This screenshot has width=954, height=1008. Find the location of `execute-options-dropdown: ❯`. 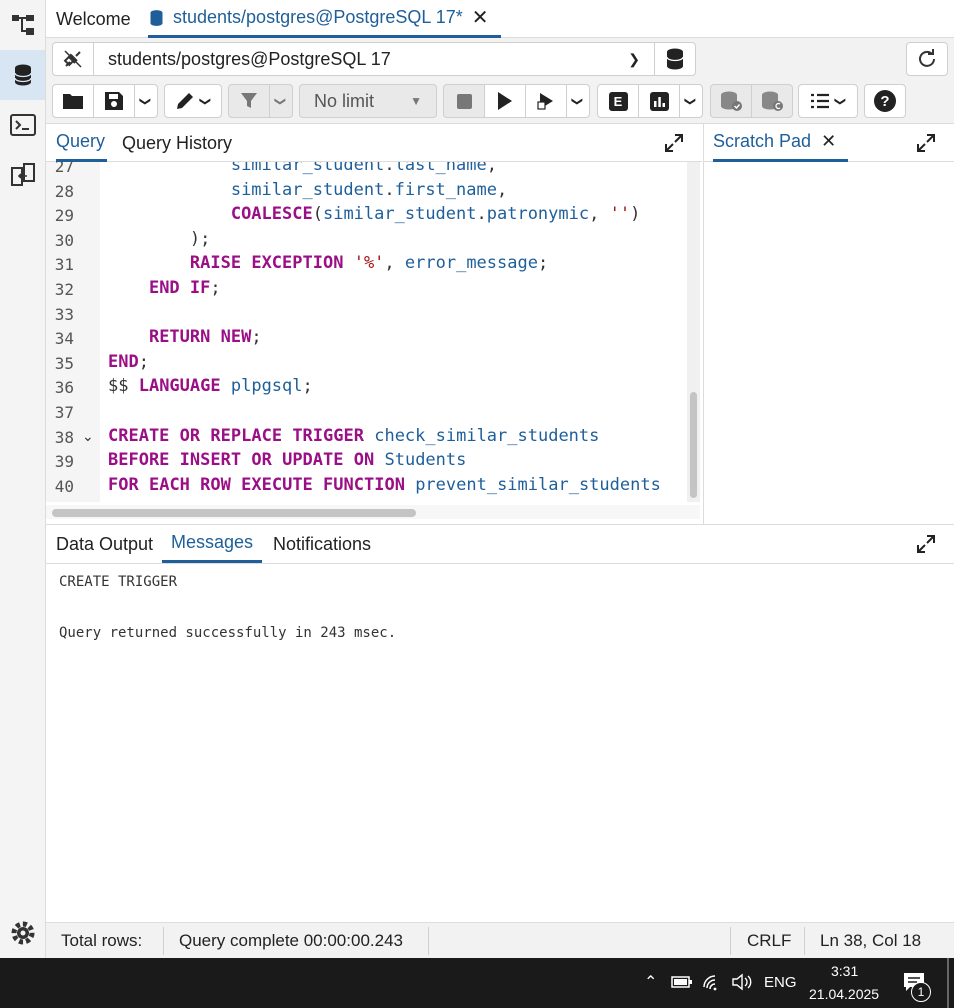

execute-options-dropdown: ❯ is located at coordinates (578, 101).